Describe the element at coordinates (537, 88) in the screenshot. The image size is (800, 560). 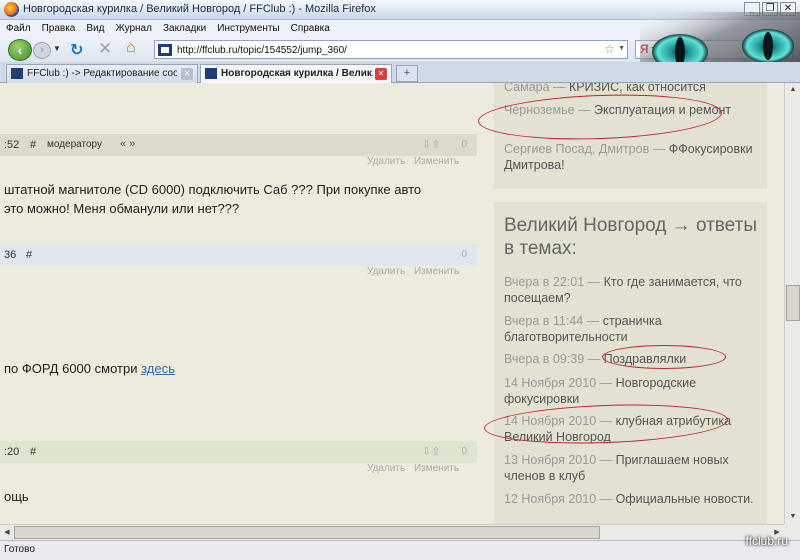
I see `region-name: Самара —` at that location.